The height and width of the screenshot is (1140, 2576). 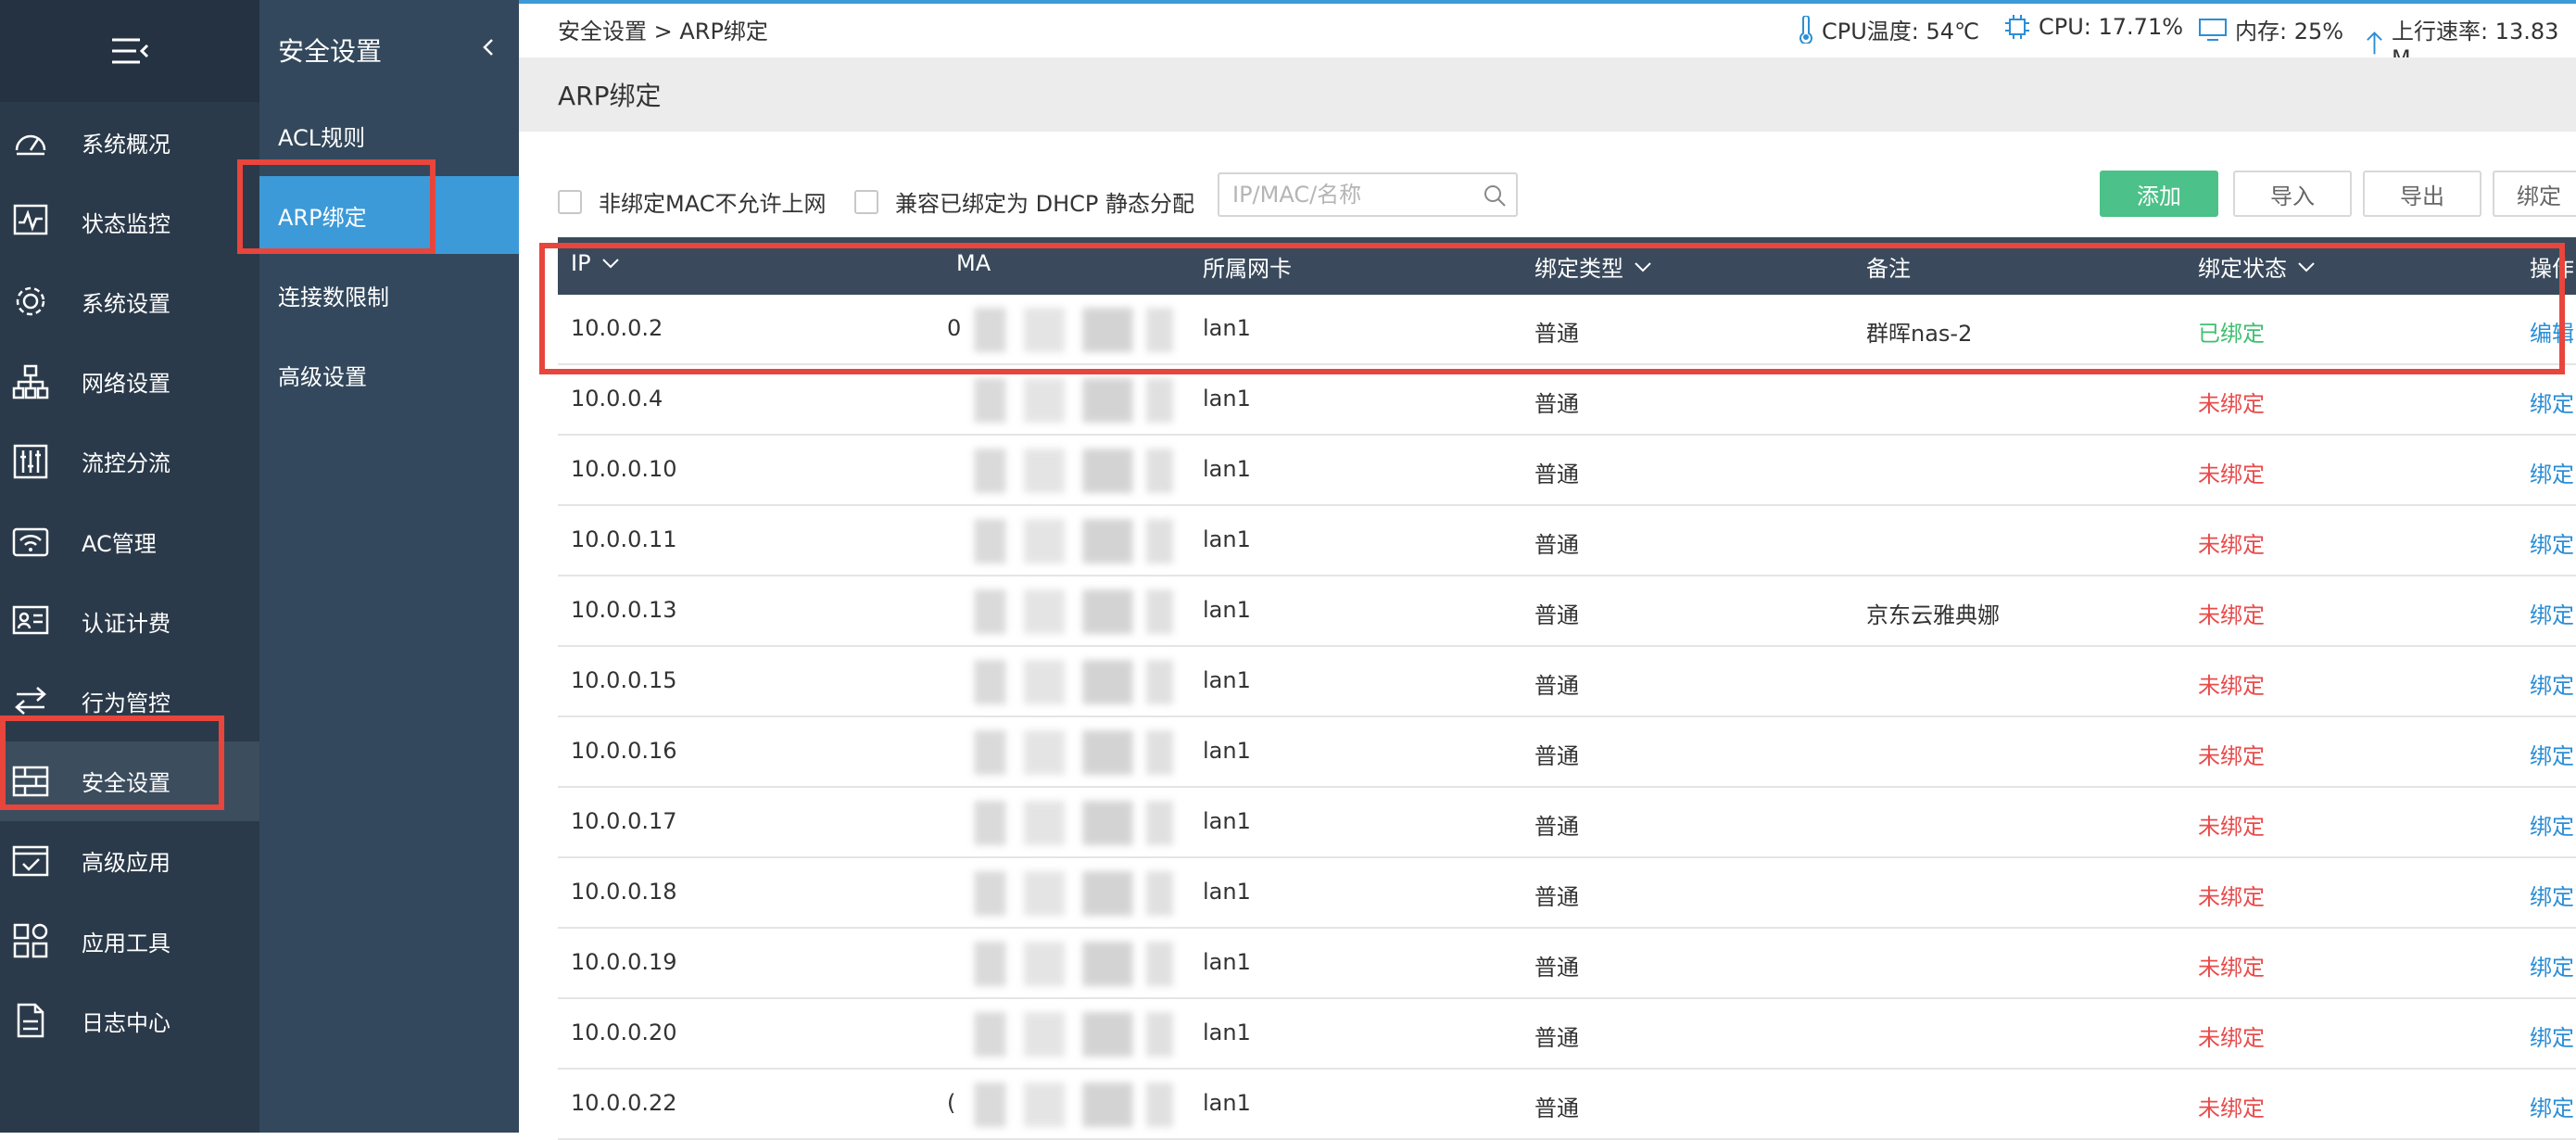 What do you see at coordinates (2111, 27) in the screenshot?
I see `cpu-text: CPU: 17.71%` at bounding box center [2111, 27].